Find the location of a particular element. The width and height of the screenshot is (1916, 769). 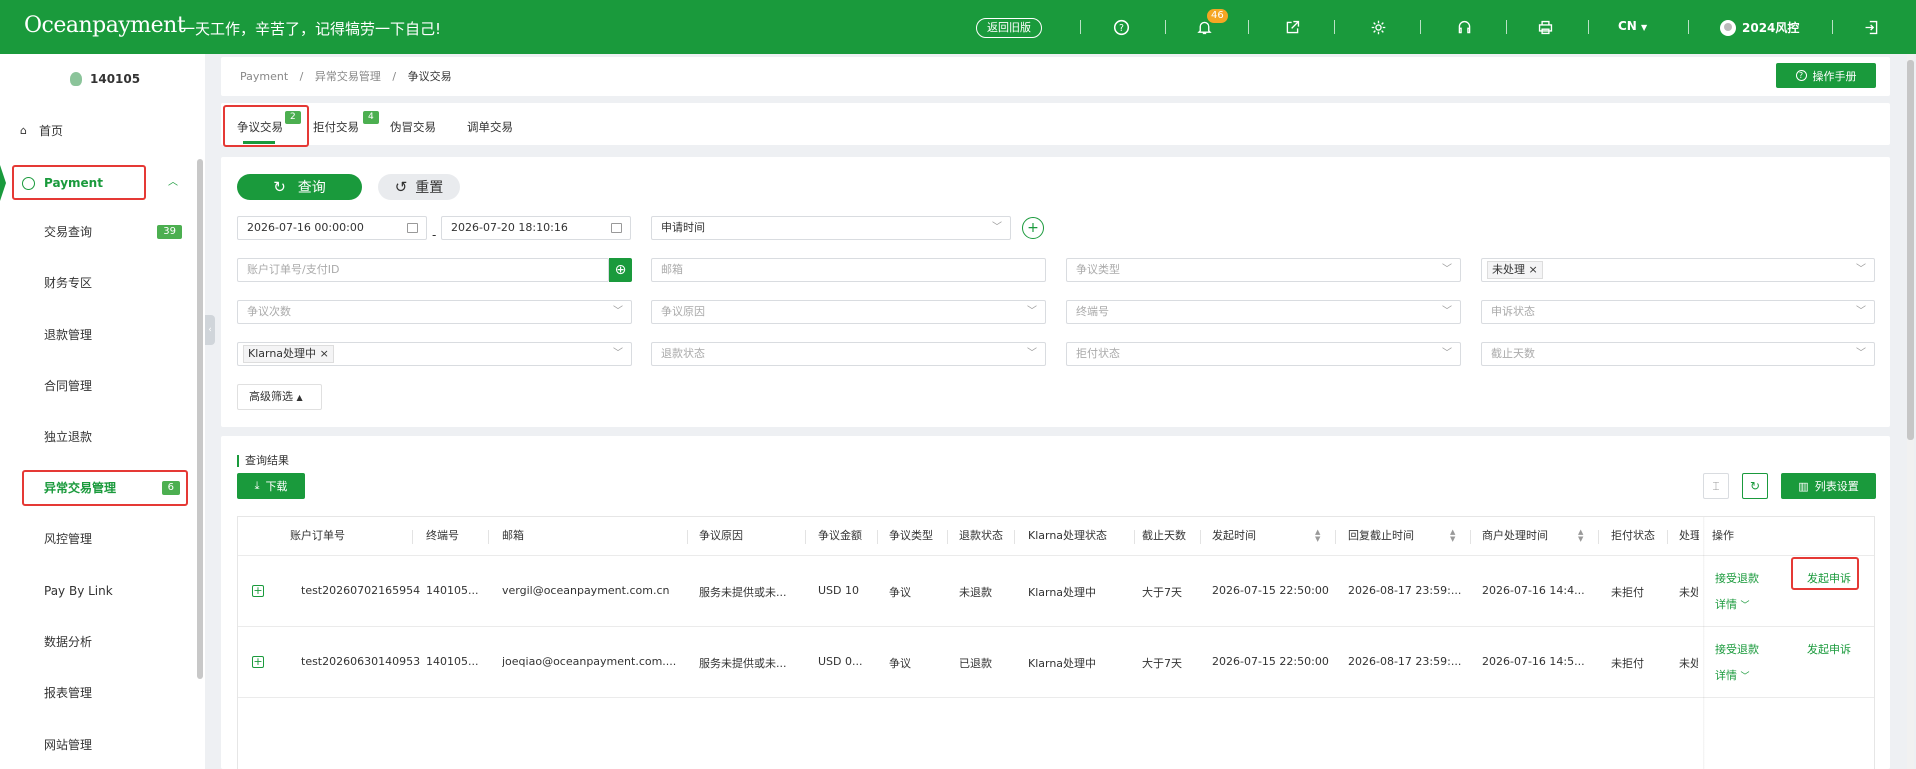

cell-amount: USD 10 is located at coordinates (838, 590).